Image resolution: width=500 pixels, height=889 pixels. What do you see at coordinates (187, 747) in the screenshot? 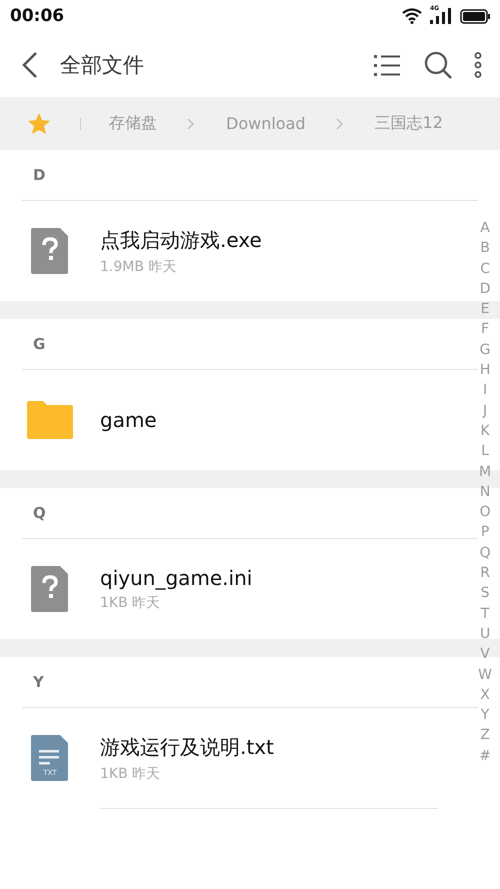
I see `file-name: 游戏运行及说明.txt` at bounding box center [187, 747].